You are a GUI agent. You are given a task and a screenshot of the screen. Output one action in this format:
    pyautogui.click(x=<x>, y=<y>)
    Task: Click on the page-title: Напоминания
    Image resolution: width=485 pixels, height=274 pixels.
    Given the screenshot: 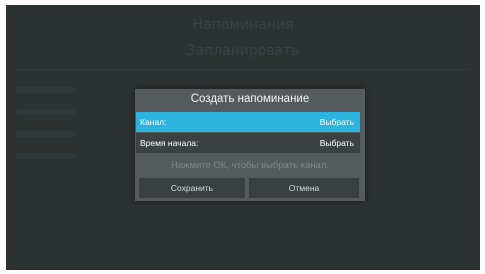 What is the action you would take?
    pyautogui.click(x=243, y=25)
    